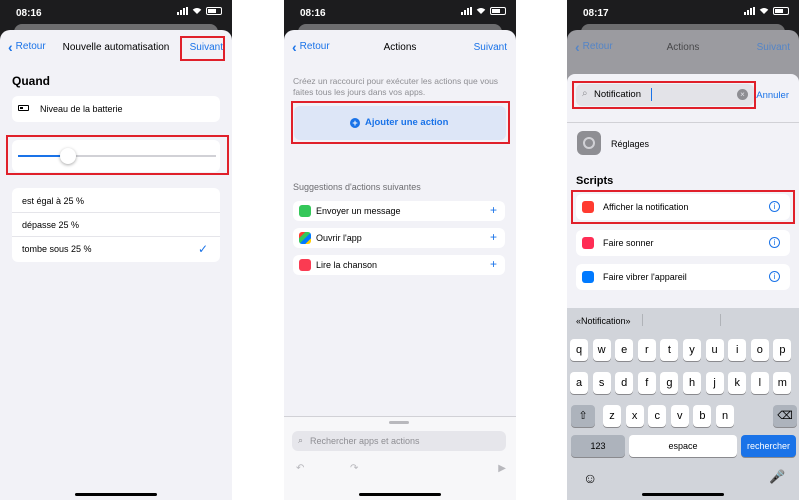 Image resolution: width=800 pixels, height=500 pixels. I want to click on suggestion-label: Lire la chanson, so click(347, 265).